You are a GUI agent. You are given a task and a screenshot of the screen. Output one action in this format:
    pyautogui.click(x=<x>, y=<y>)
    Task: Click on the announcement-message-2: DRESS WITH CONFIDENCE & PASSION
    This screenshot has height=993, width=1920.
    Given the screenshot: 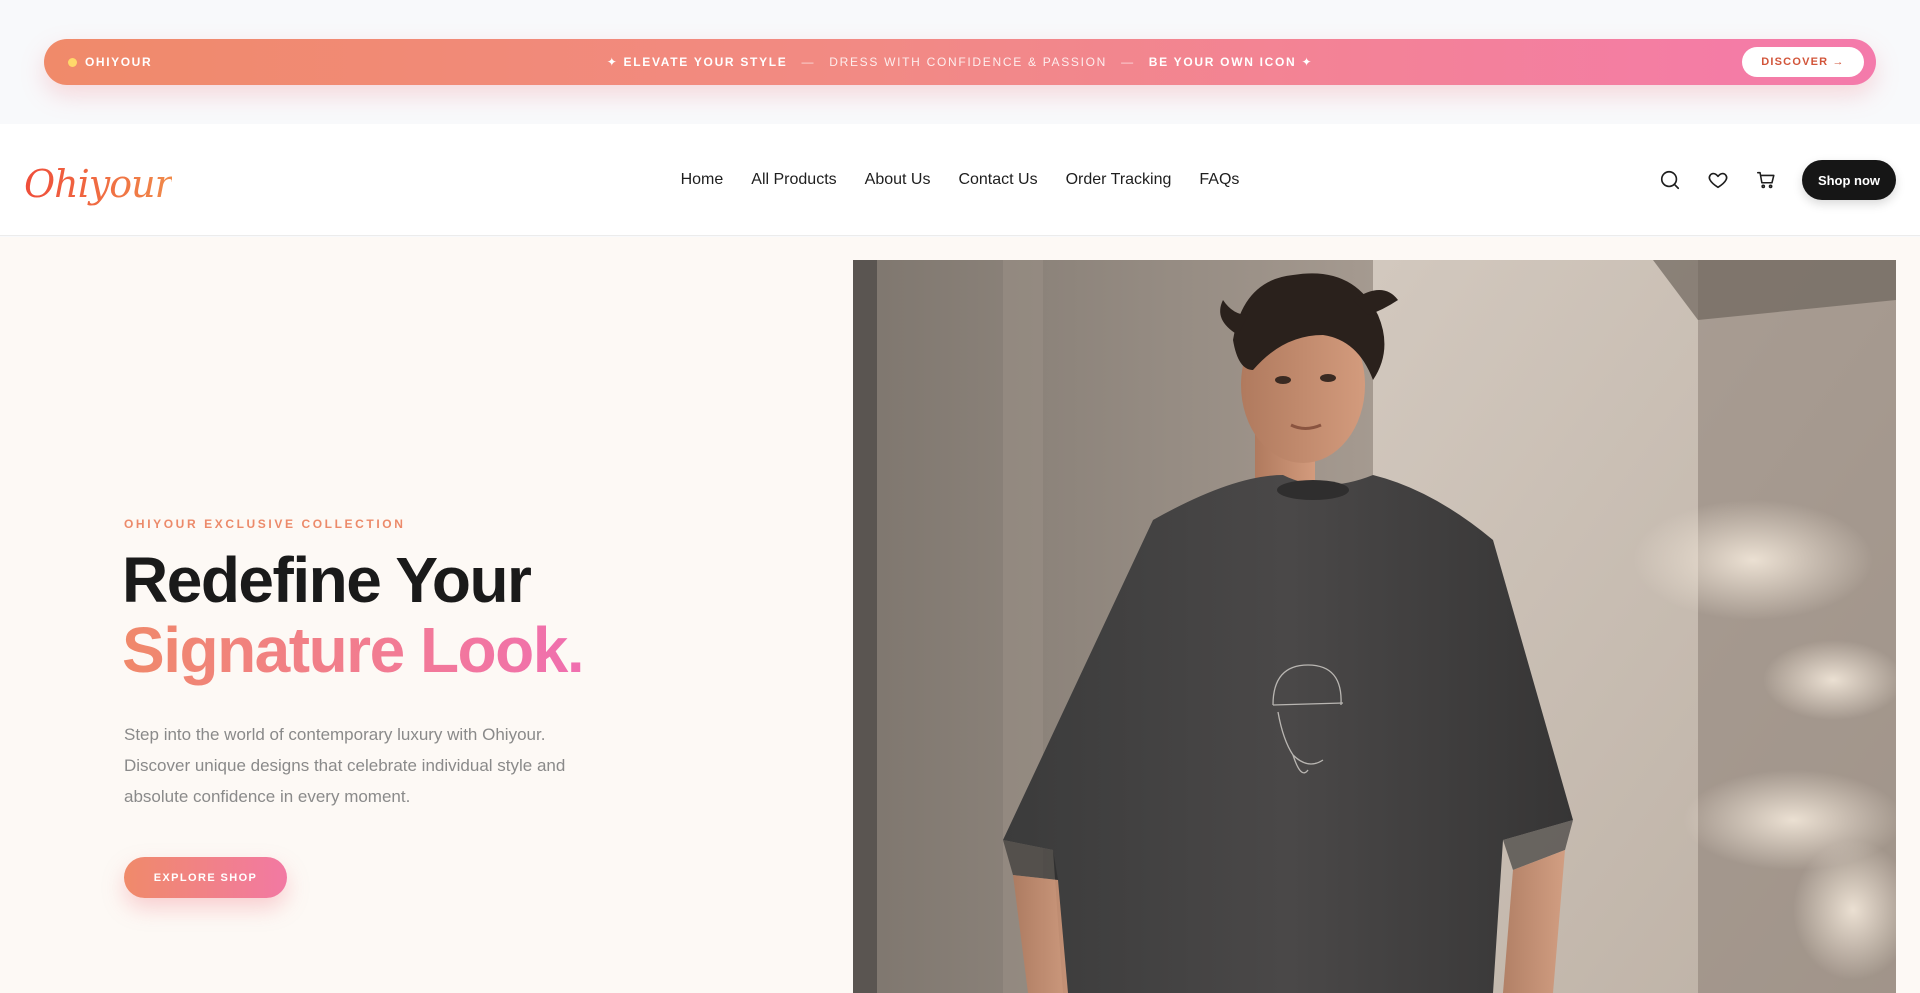 What is the action you would take?
    pyautogui.click(x=968, y=62)
    